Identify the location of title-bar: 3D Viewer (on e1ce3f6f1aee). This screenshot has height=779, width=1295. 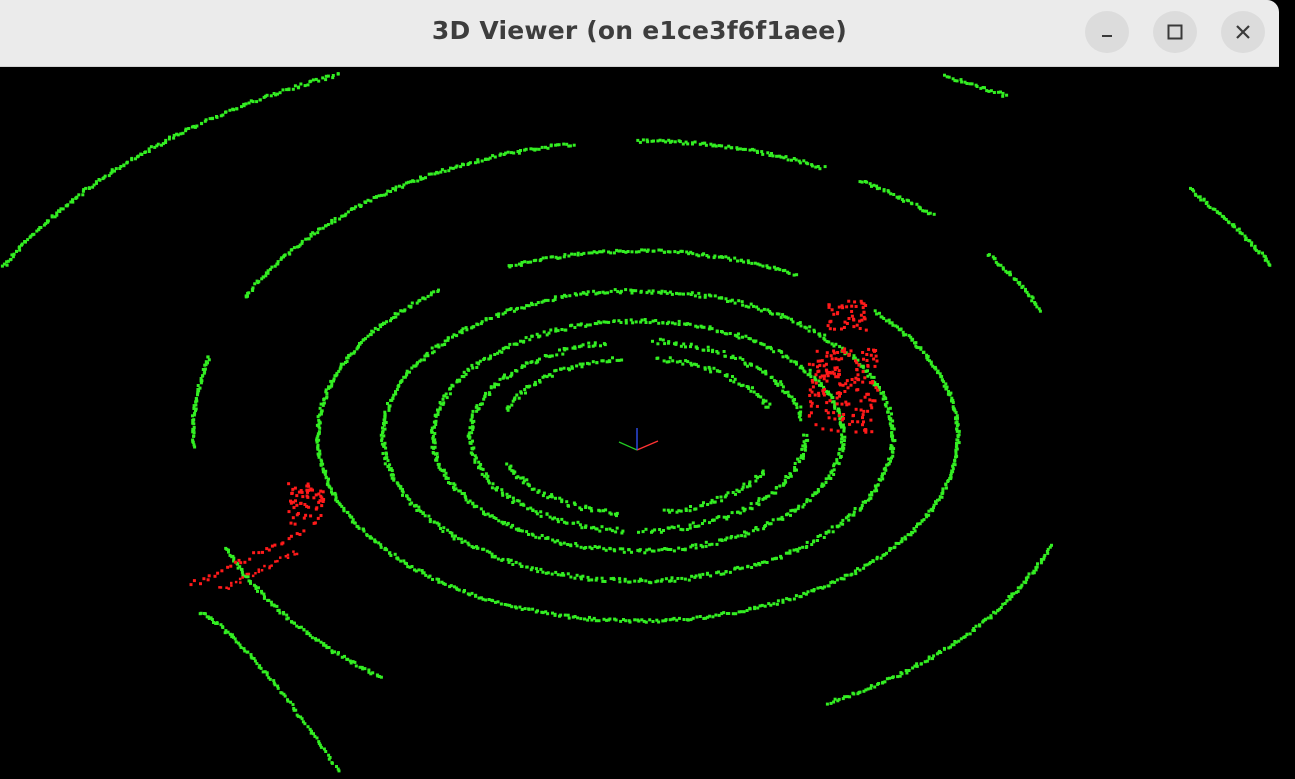
(639, 33).